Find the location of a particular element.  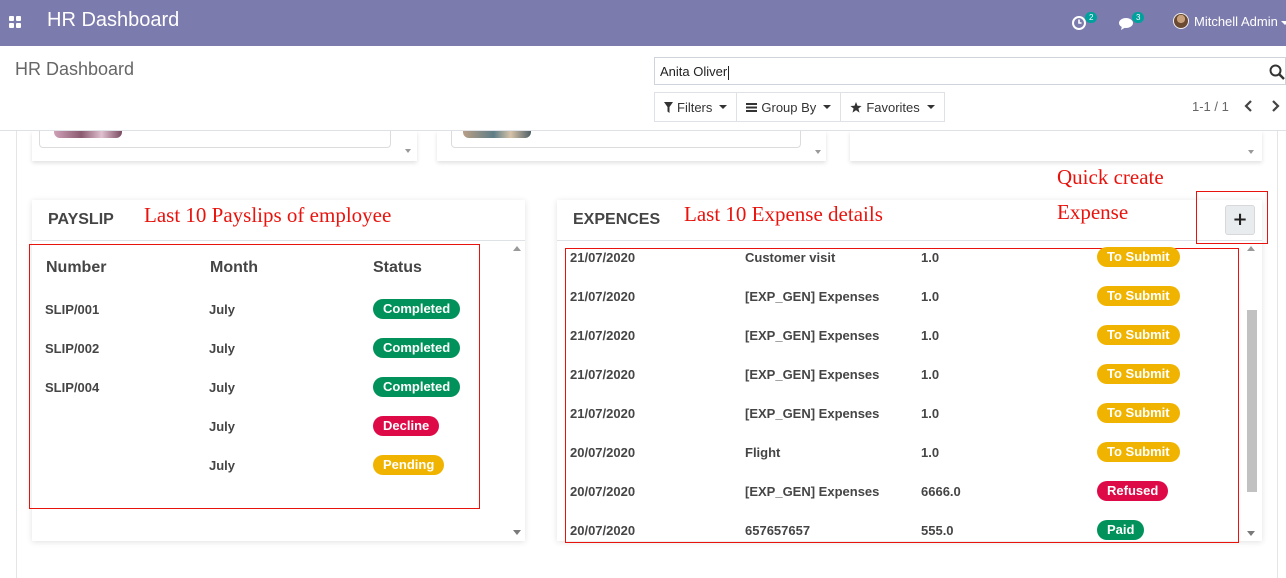

payslip-status-badge: Pending is located at coordinates (409, 465).